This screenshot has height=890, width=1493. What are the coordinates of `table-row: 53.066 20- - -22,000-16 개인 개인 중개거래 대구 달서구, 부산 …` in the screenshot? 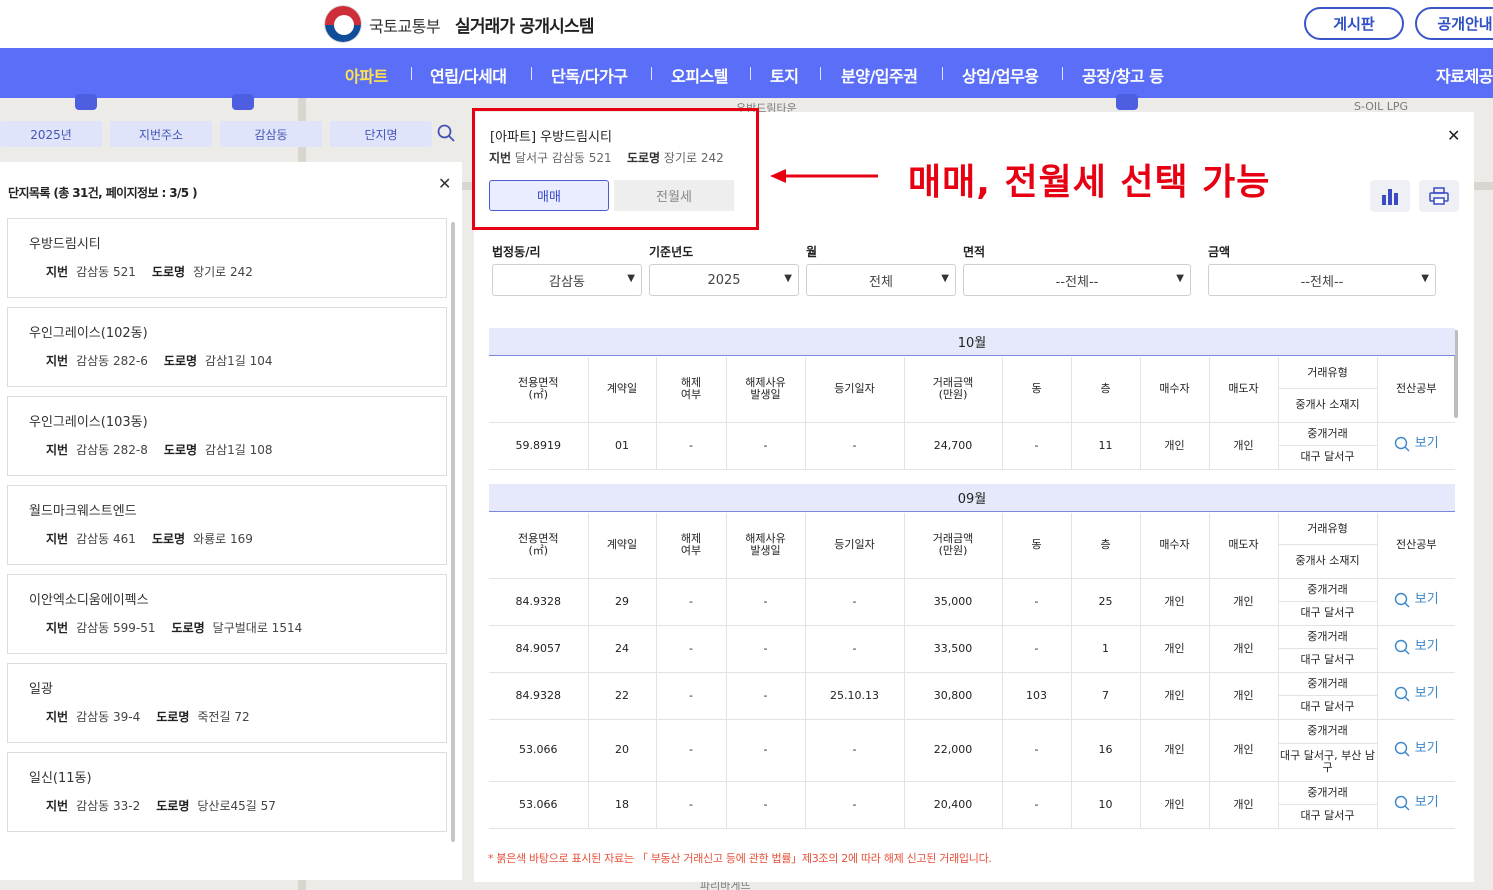 It's located at (972, 750).